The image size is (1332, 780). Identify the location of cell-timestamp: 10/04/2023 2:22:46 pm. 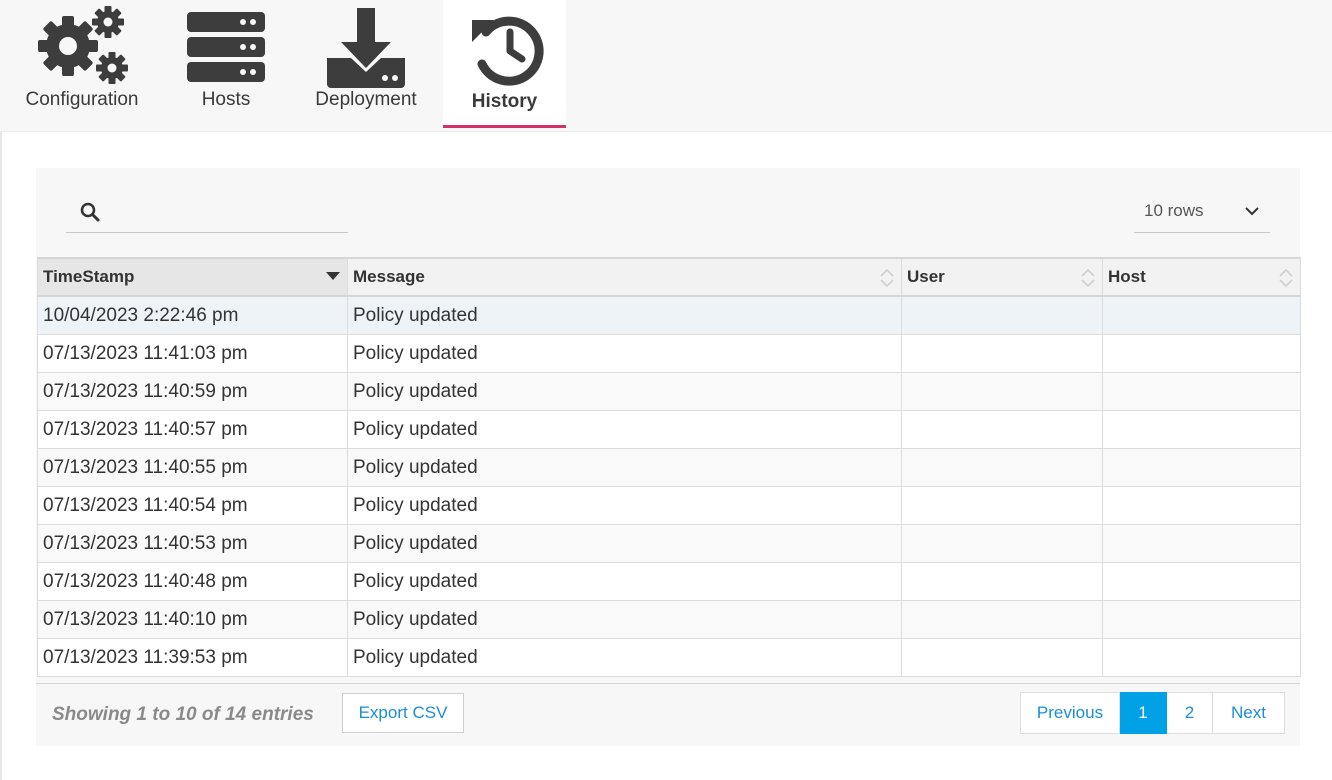
(192, 315).